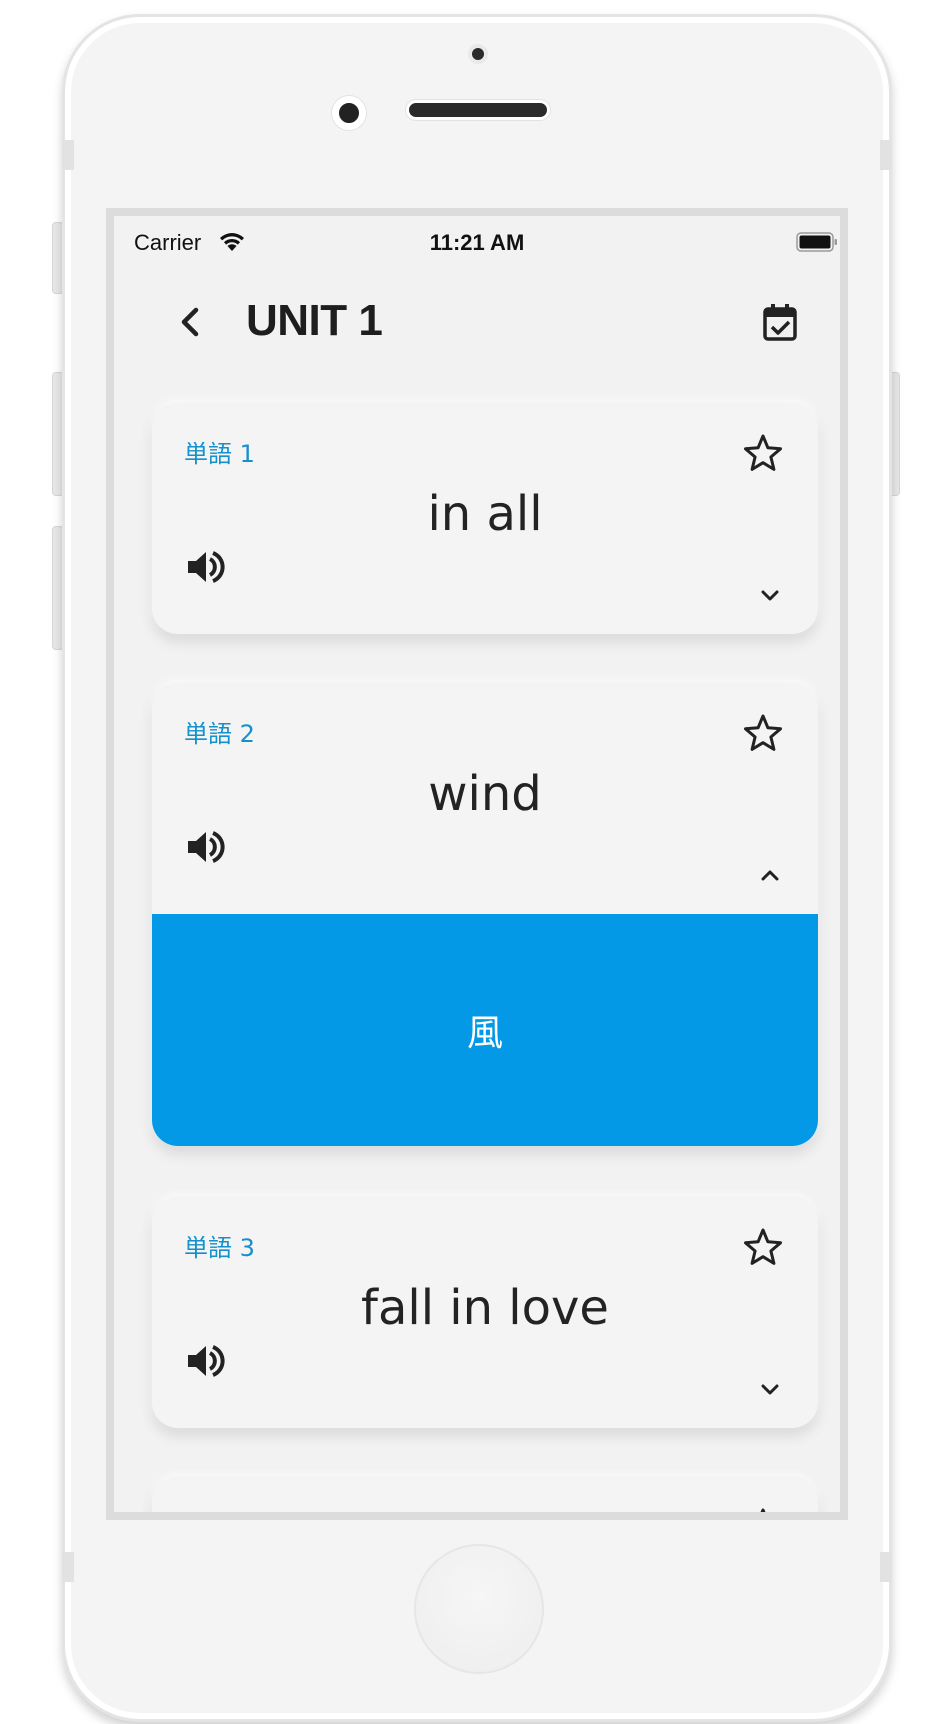 The height and width of the screenshot is (1724, 952). What do you see at coordinates (477, 242) in the screenshot?
I see `status-time: 11:21 AM` at bounding box center [477, 242].